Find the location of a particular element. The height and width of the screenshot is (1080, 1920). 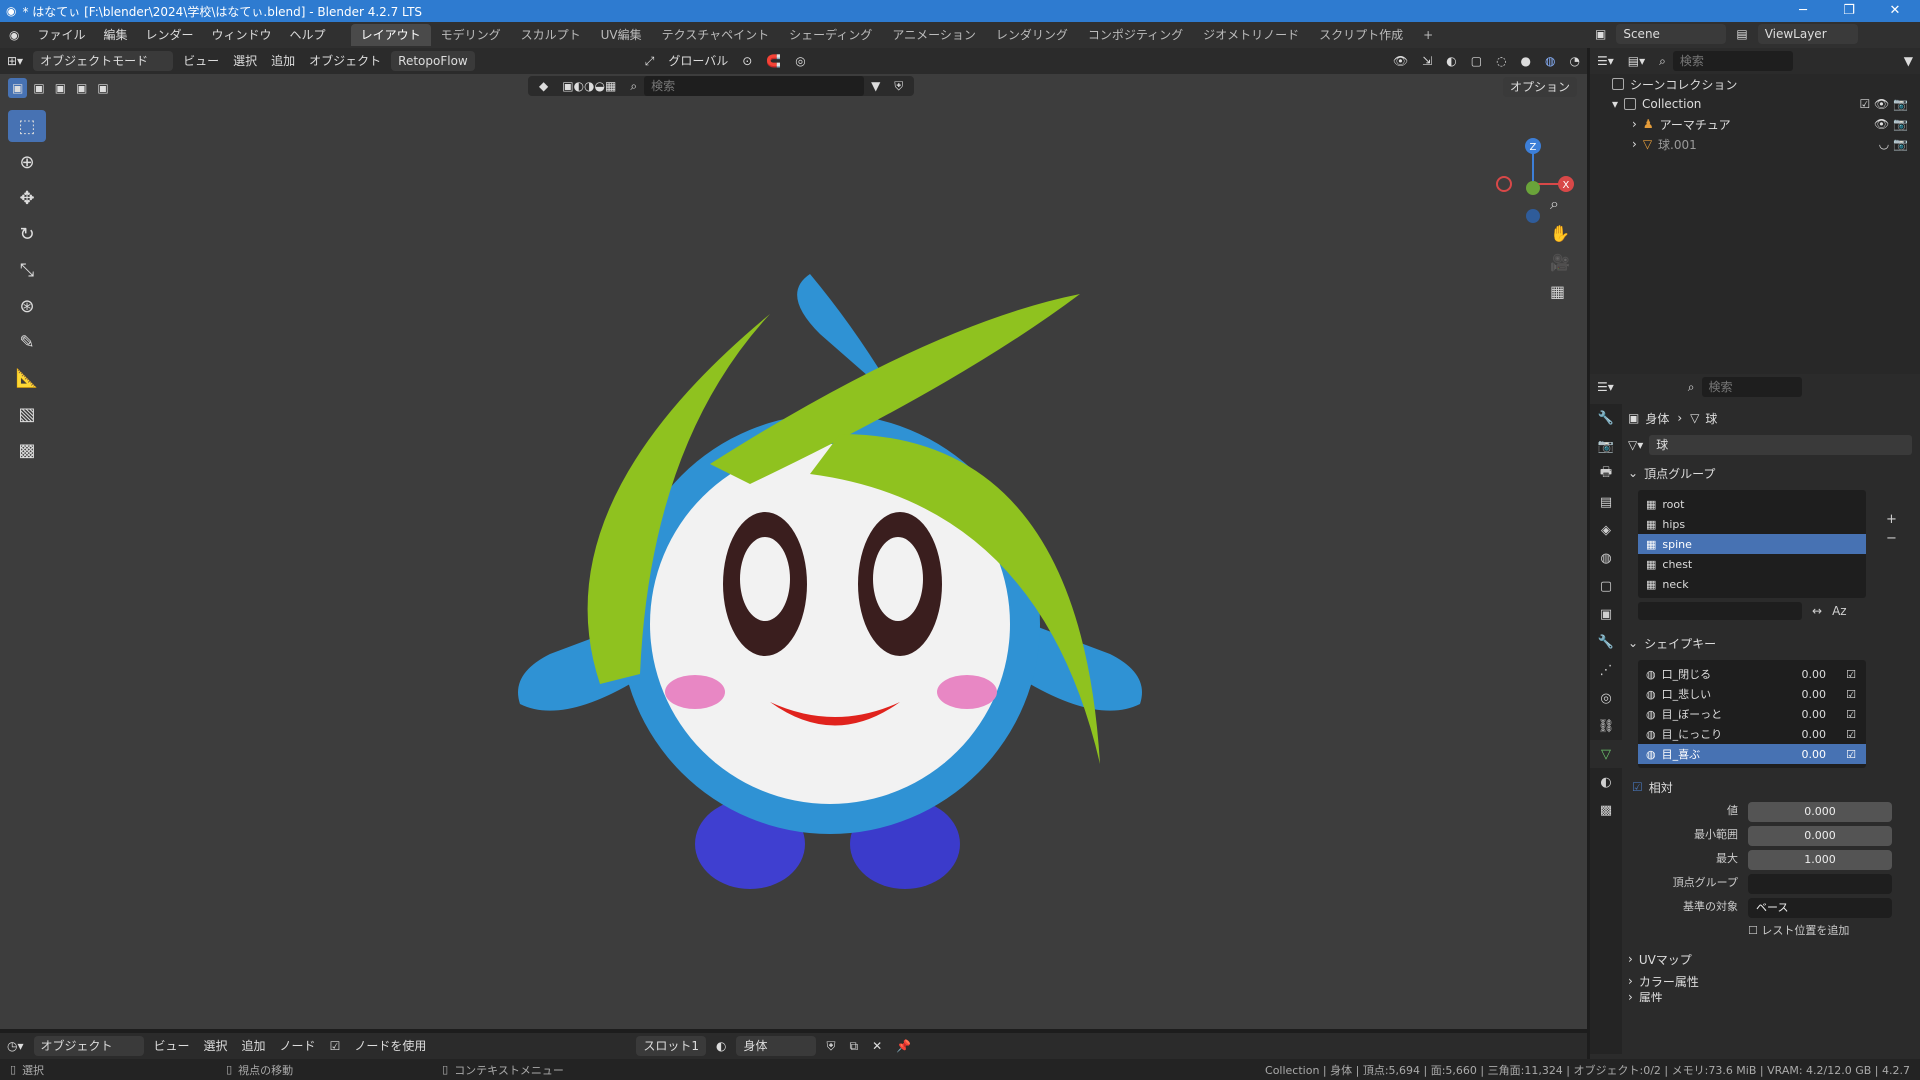

modifier-tab-icon: 🔧 is located at coordinates (1606, 642).